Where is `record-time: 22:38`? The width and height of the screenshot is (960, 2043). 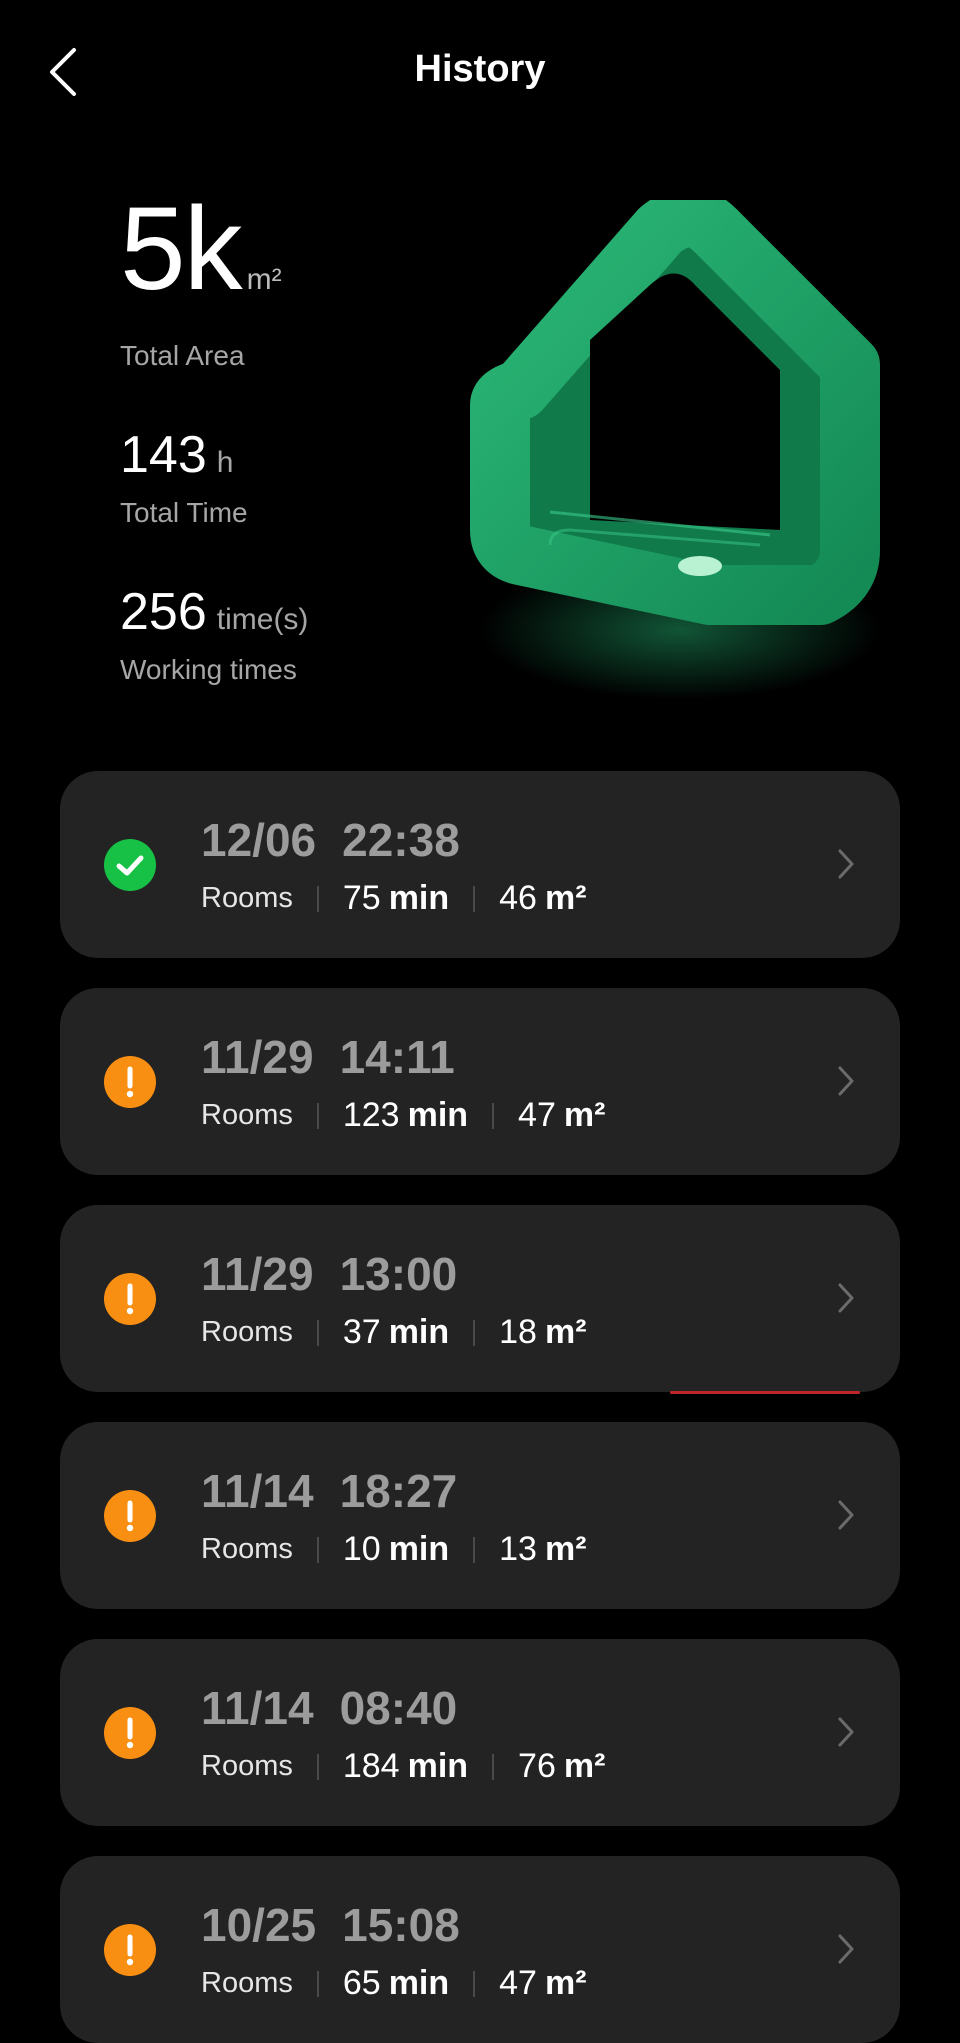 record-time: 22:38 is located at coordinates (401, 840).